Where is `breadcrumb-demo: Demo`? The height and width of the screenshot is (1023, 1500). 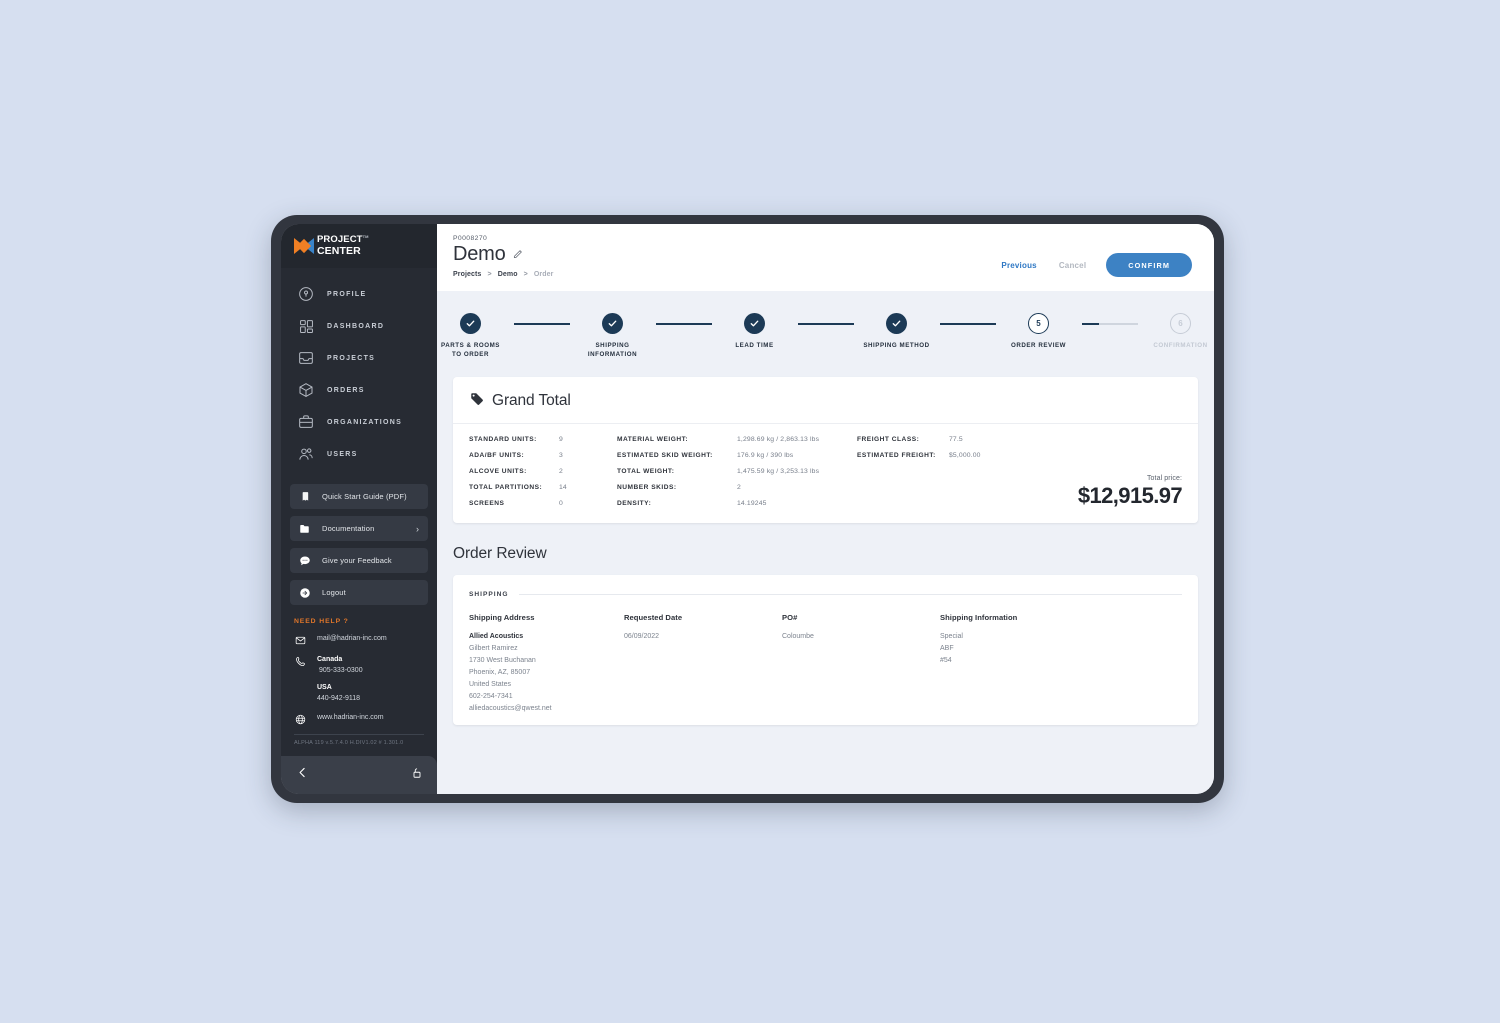 breadcrumb-demo: Demo is located at coordinates (508, 274).